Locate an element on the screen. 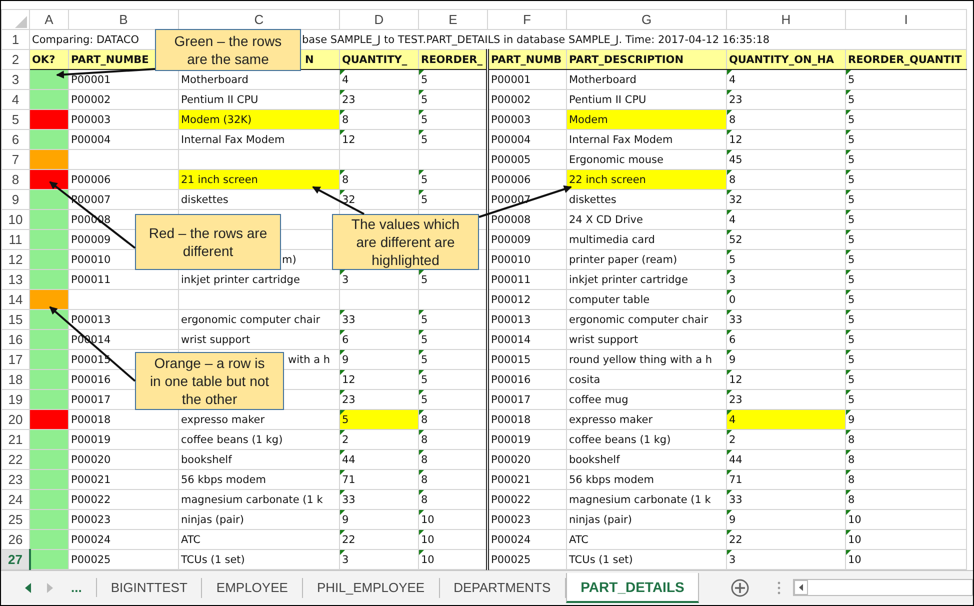 Image resolution: width=974 pixels, height=606 pixels. cell-text: Motherboard is located at coordinates (214, 80).